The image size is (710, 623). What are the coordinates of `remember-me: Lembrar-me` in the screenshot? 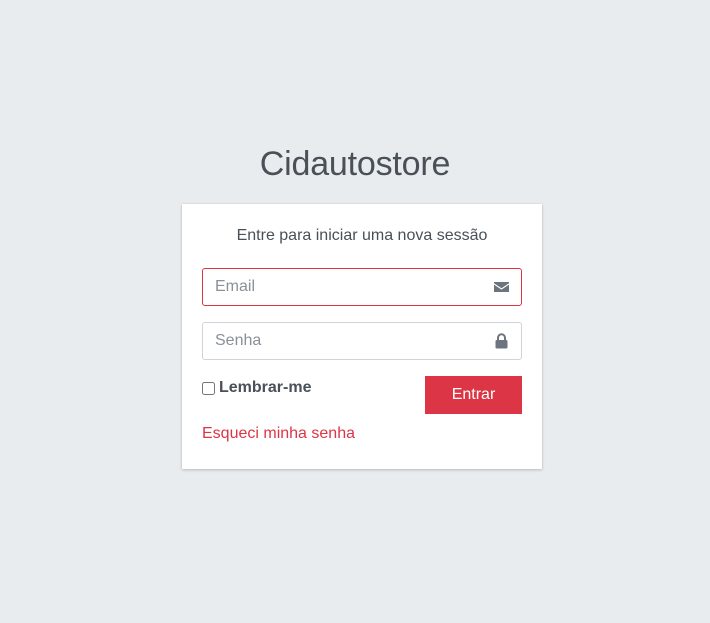 It's located at (256, 388).